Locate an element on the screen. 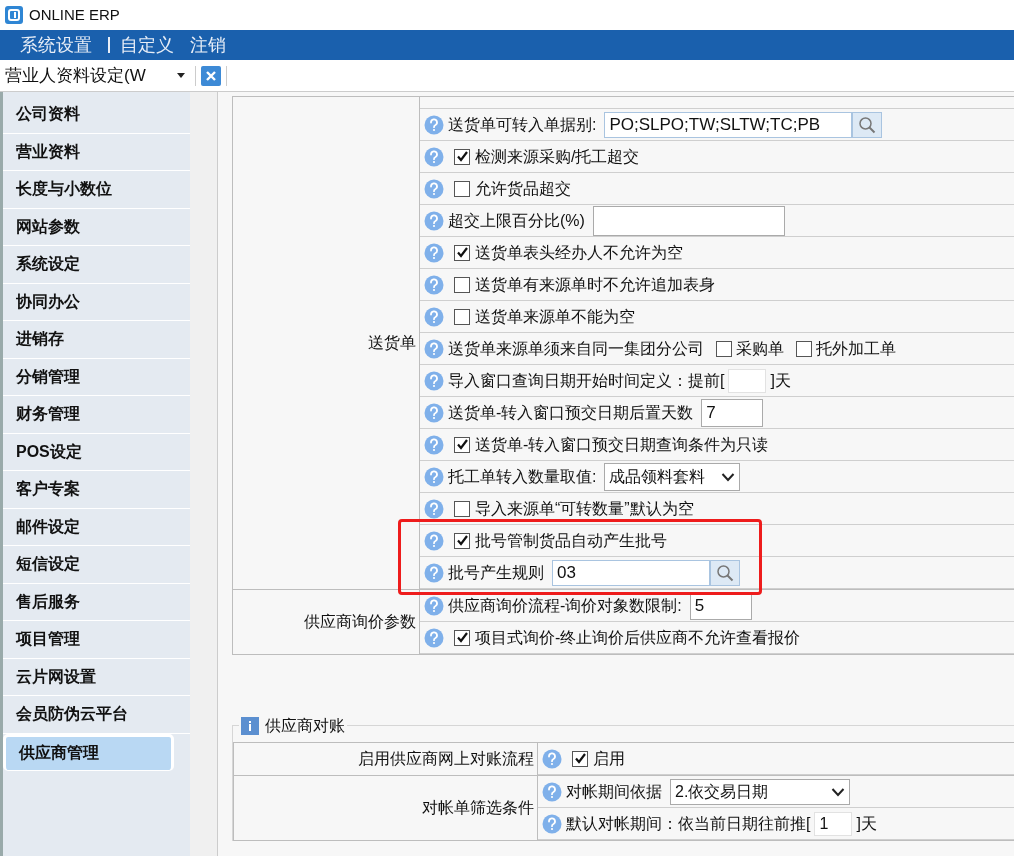 This screenshot has width=1014, height=856. dropdown: 2.依交易日期 is located at coordinates (760, 791).